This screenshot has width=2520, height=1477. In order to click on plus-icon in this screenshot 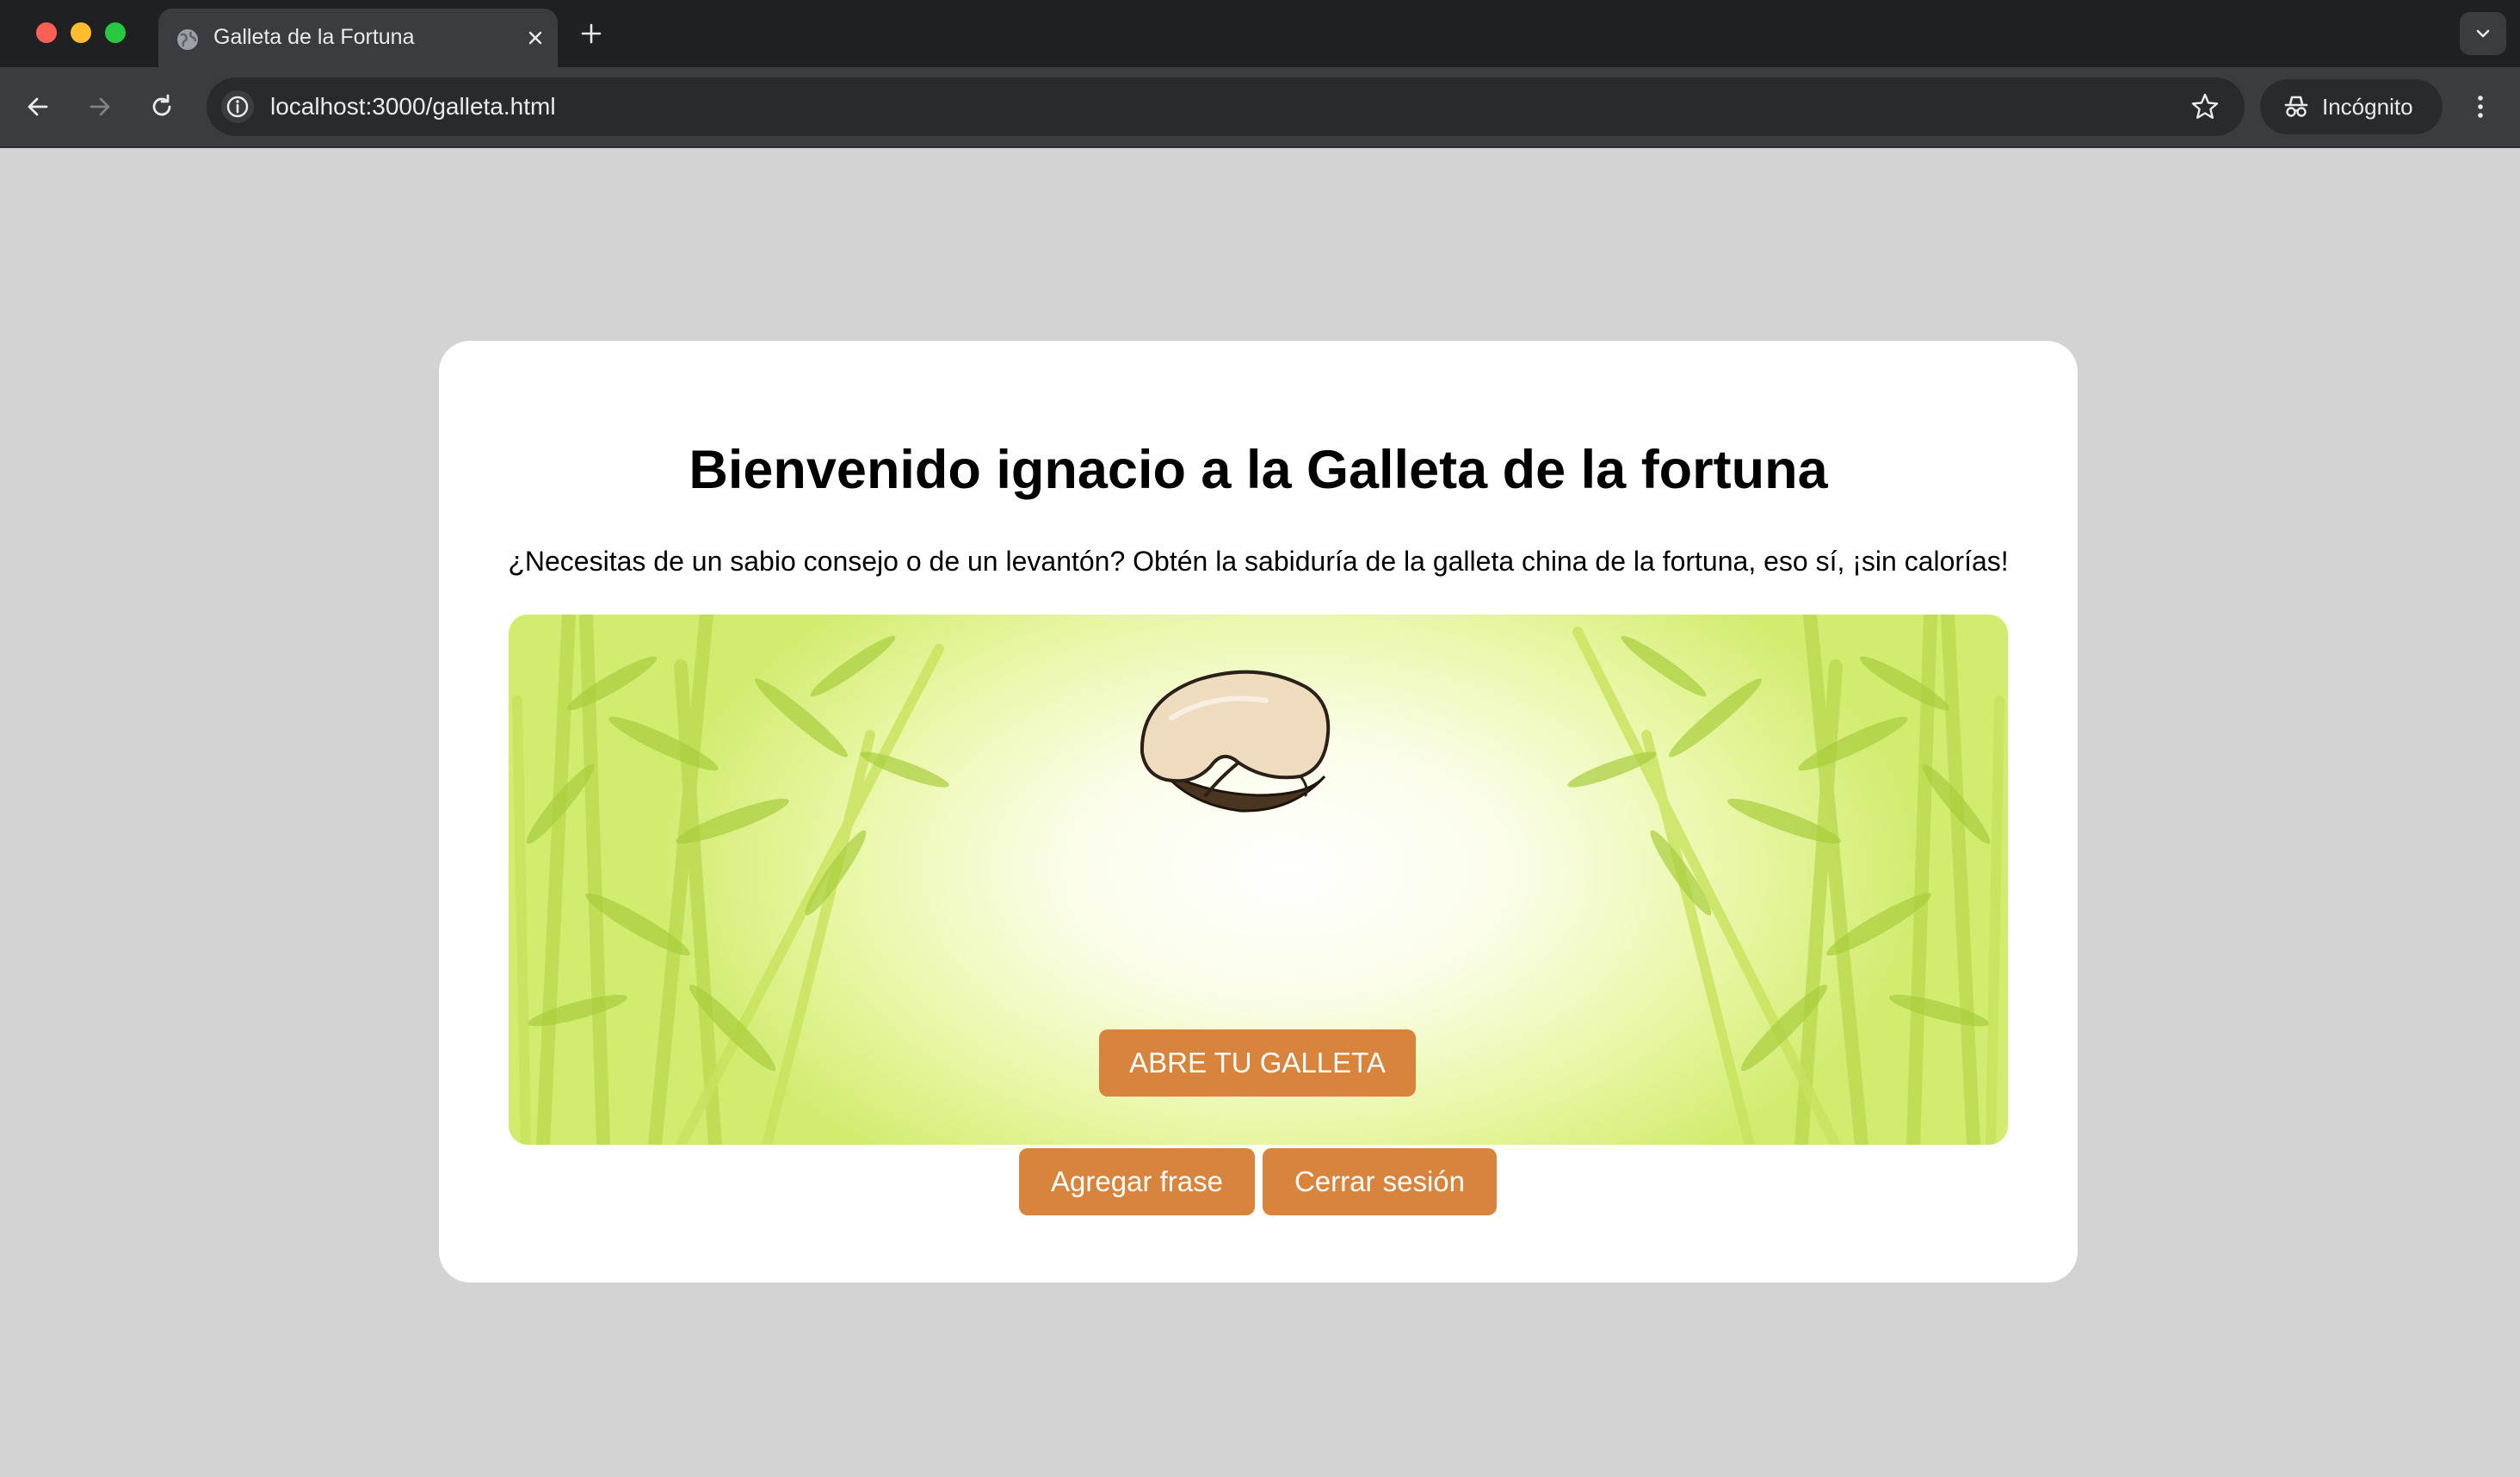, I will do `click(591, 33)`.